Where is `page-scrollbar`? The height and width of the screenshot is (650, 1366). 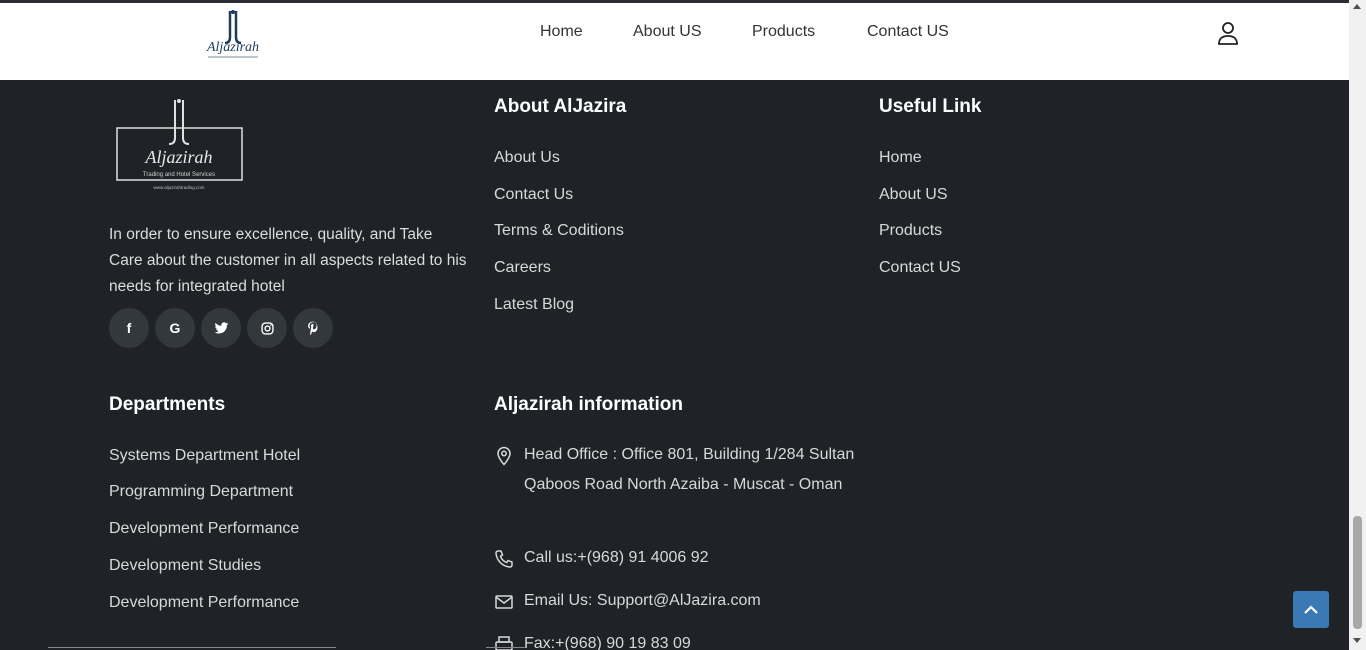 page-scrollbar is located at coordinates (1357, 325).